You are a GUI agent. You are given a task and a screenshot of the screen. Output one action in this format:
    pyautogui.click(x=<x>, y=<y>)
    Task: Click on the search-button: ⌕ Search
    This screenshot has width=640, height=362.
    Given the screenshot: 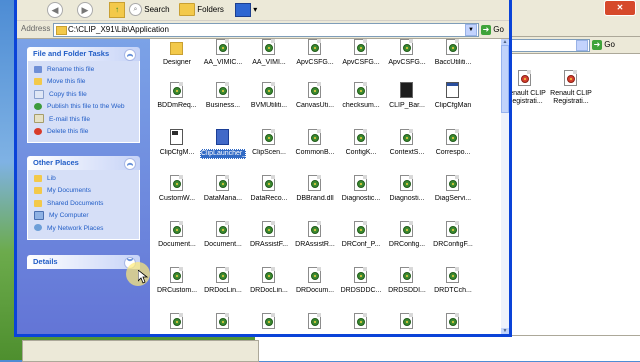 What is the action you would take?
    pyautogui.click(x=149, y=10)
    